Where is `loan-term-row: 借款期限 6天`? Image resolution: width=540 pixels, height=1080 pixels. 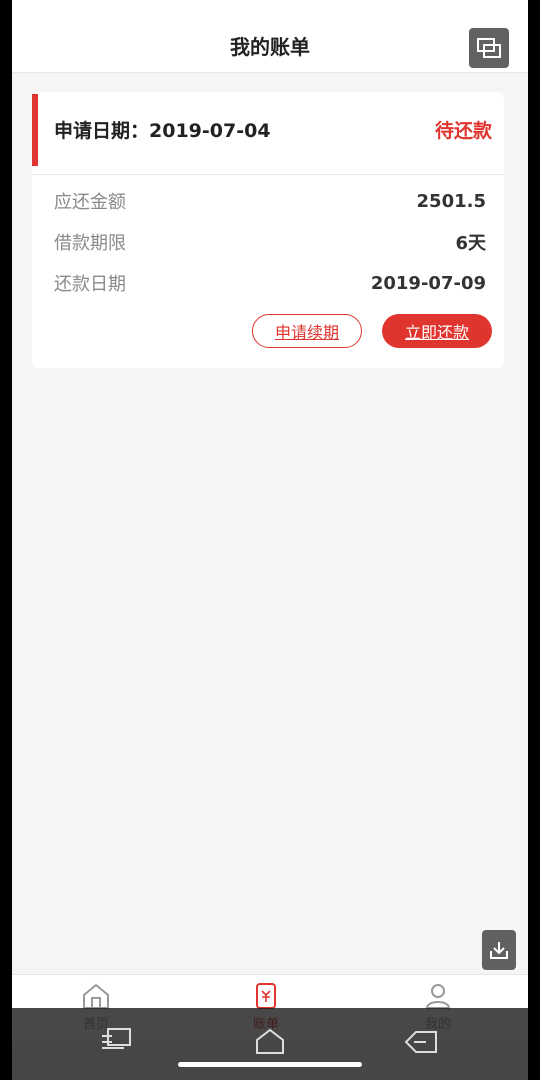
loan-term-row: 借款期限 6天 is located at coordinates (270, 242).